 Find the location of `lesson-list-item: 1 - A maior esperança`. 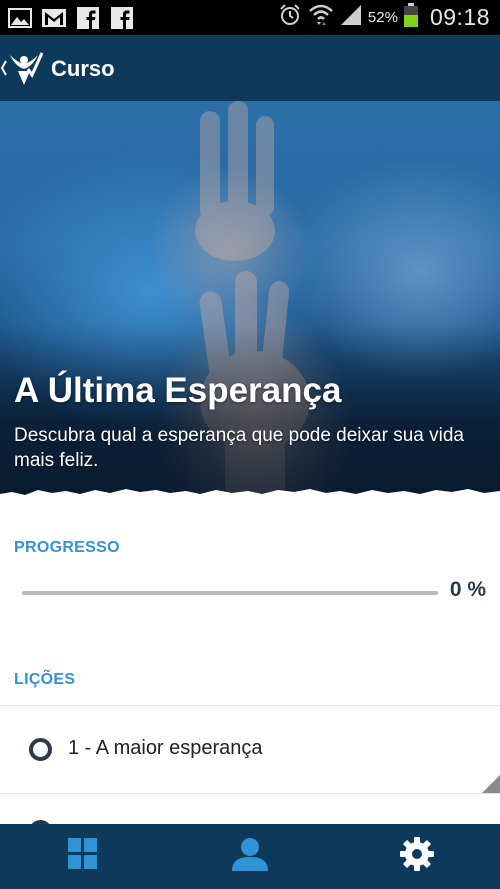

lesson-list-item: 1 - A maior esperança is located at coordinates (250, 749).